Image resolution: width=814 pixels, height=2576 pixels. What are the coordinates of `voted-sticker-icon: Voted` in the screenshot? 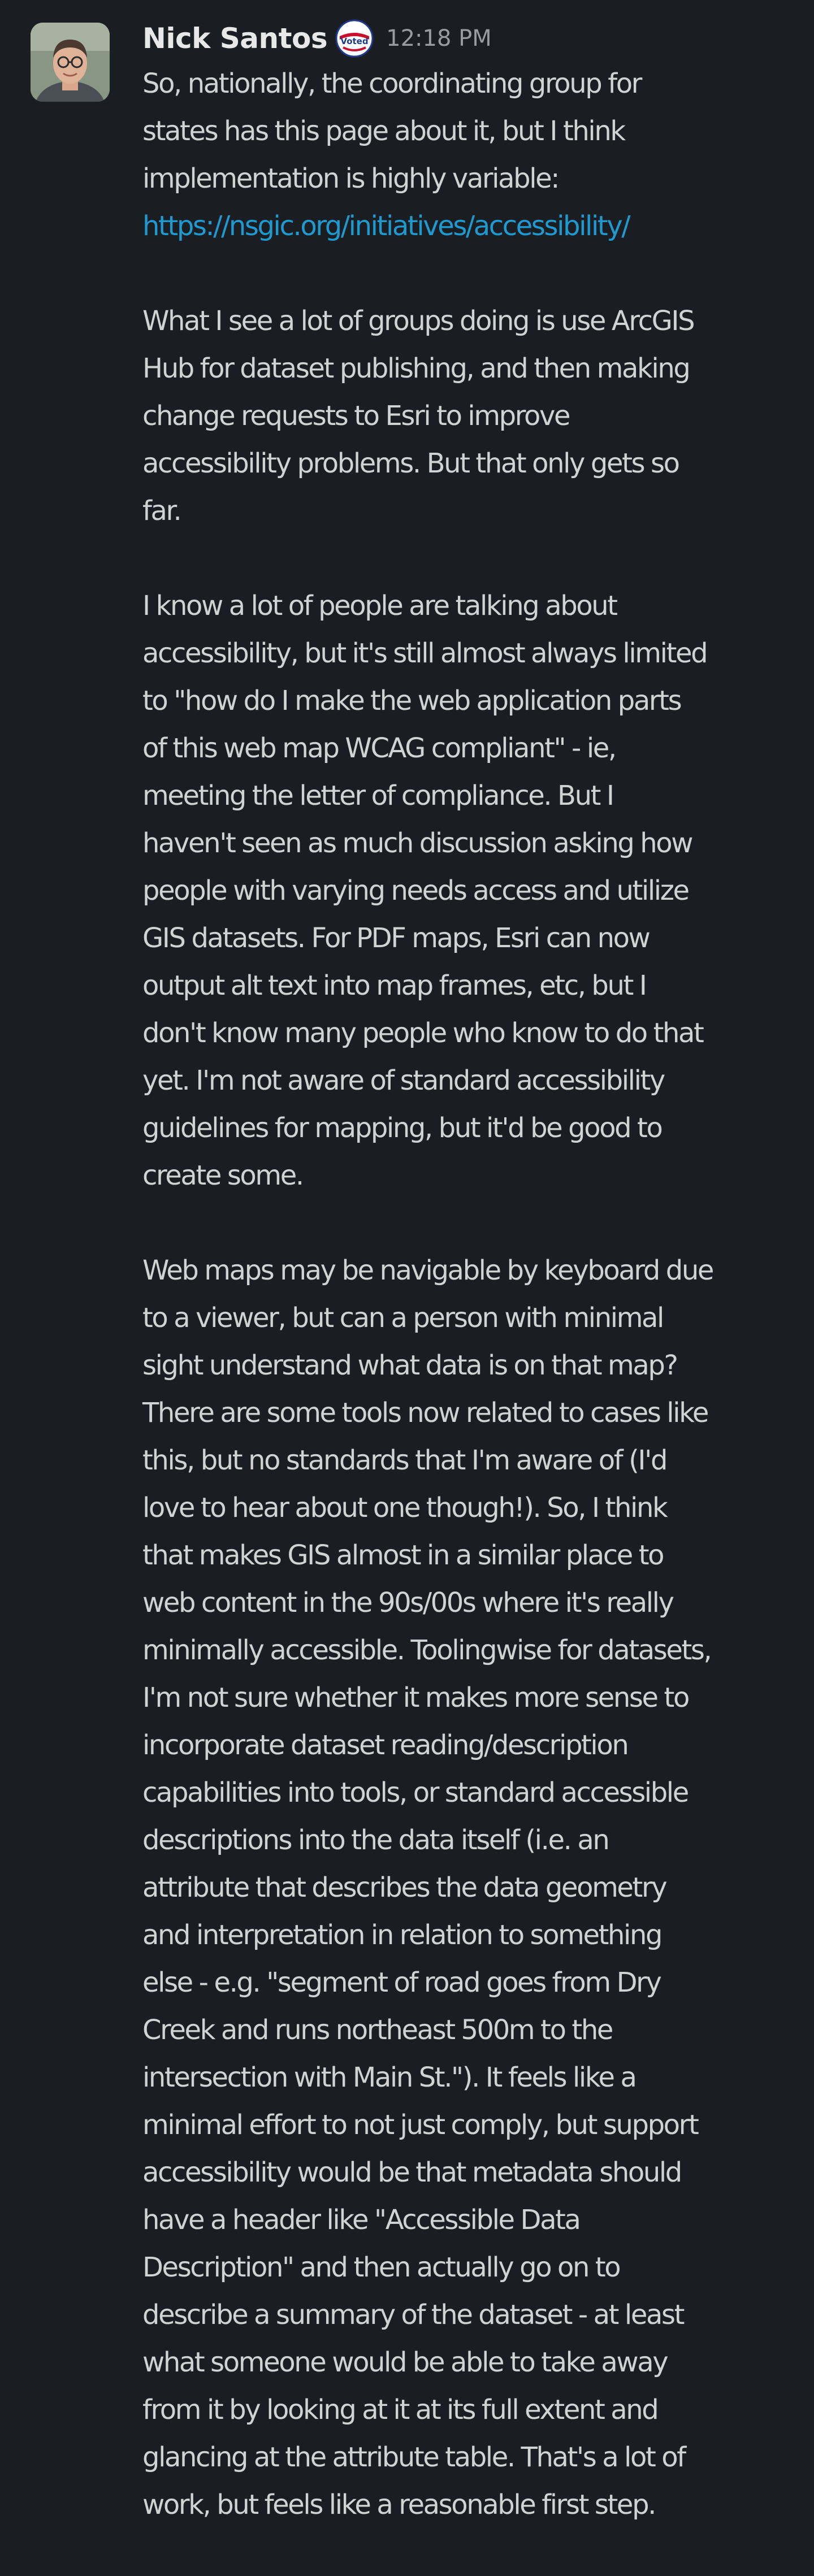 It's located at (354, 38).